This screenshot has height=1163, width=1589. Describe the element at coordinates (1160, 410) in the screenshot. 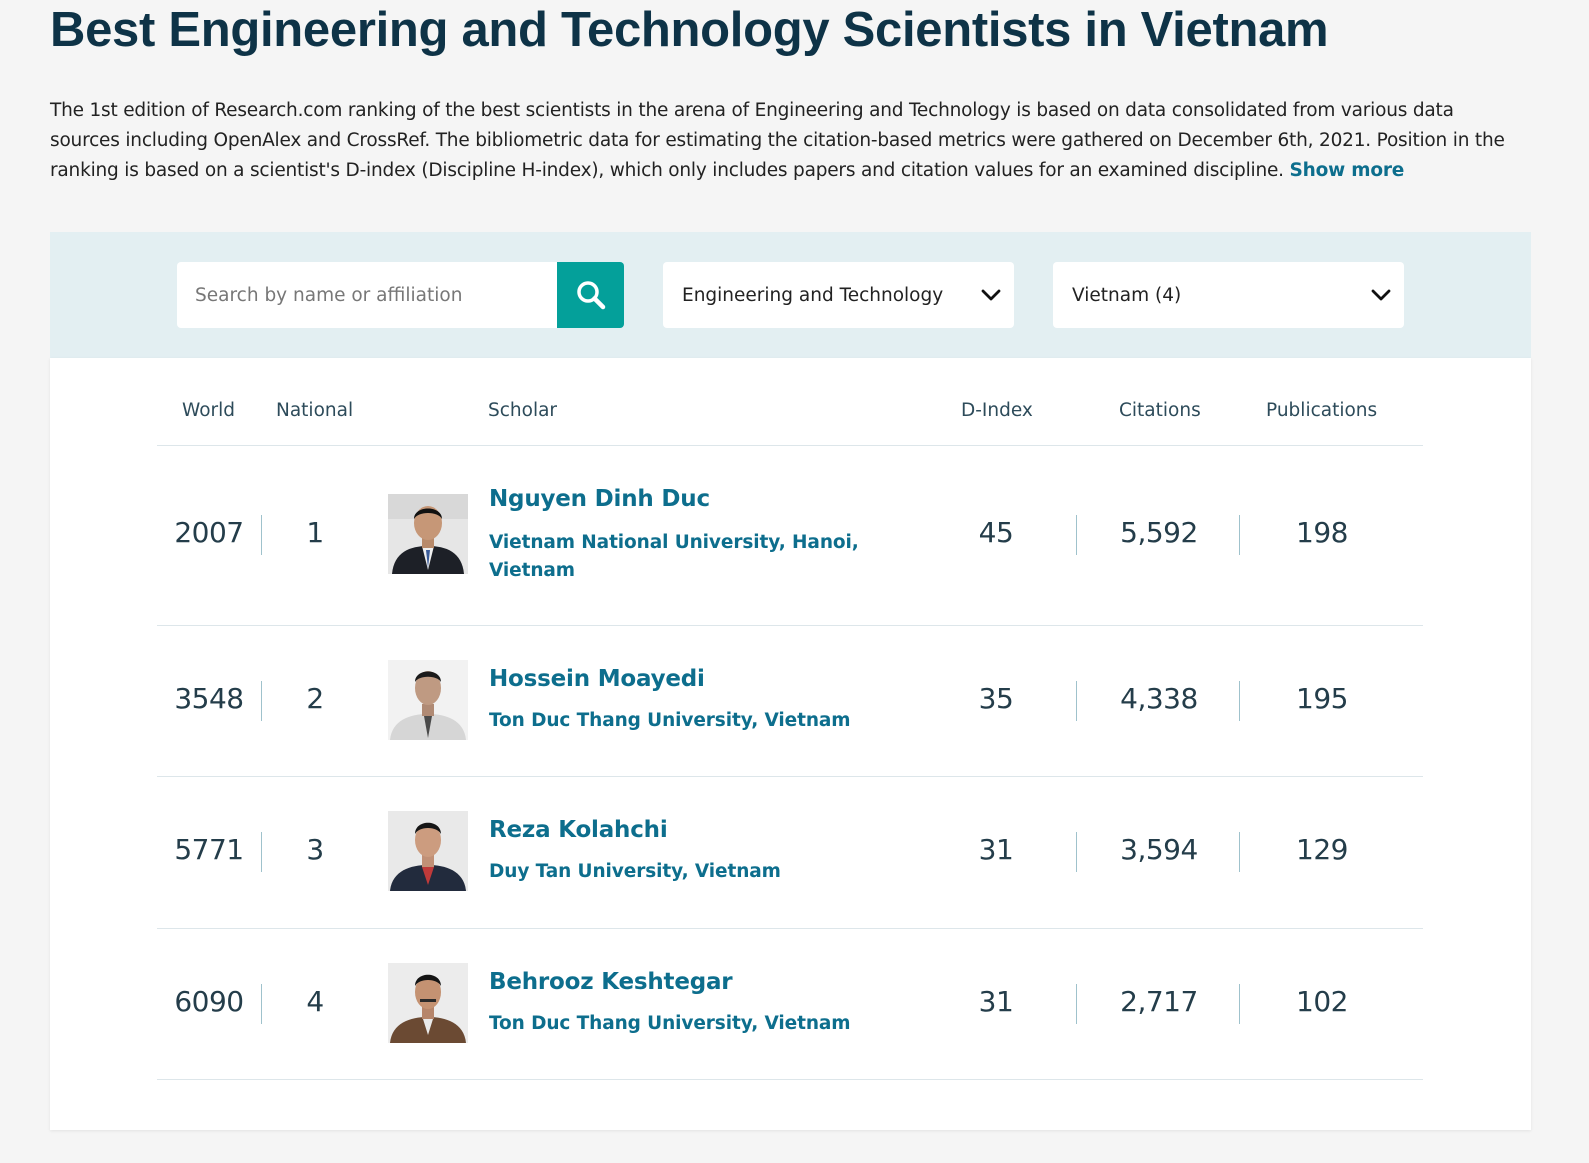

I see `header-citations: Citations` at that location.